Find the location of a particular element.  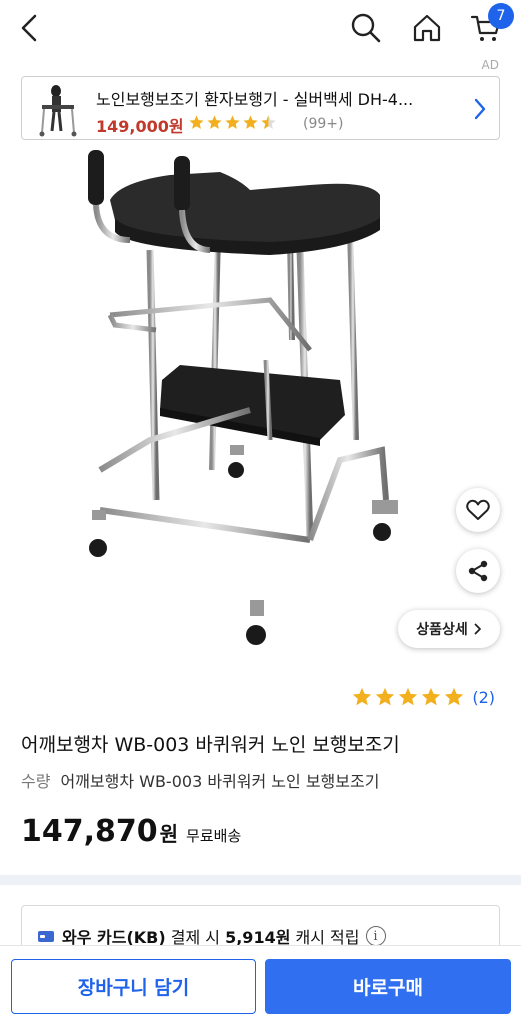

home-button is located at coordinates (427, 28).